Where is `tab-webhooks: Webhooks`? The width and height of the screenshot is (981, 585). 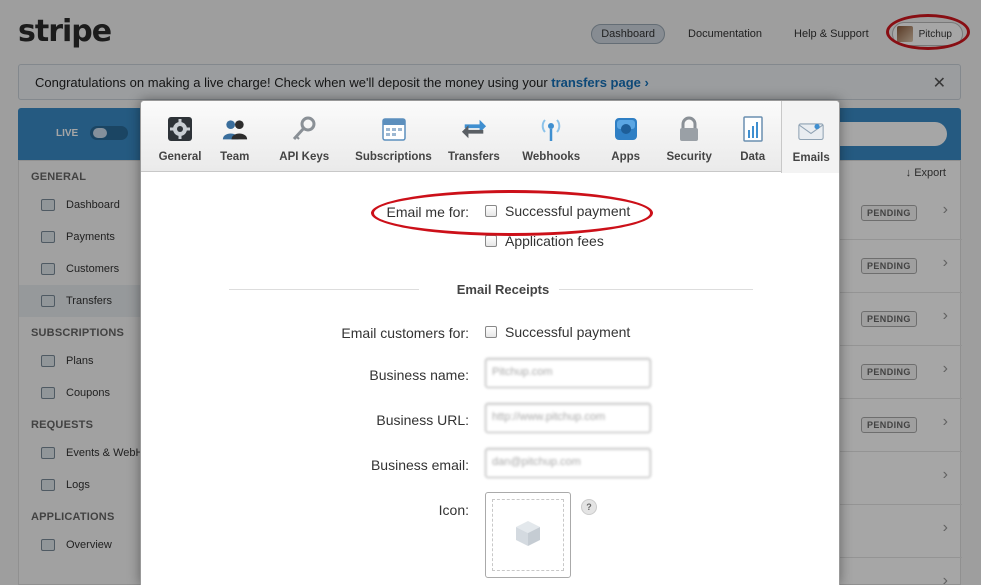
tab-webhooks: Webhooks is located at coordinates (551, 136).